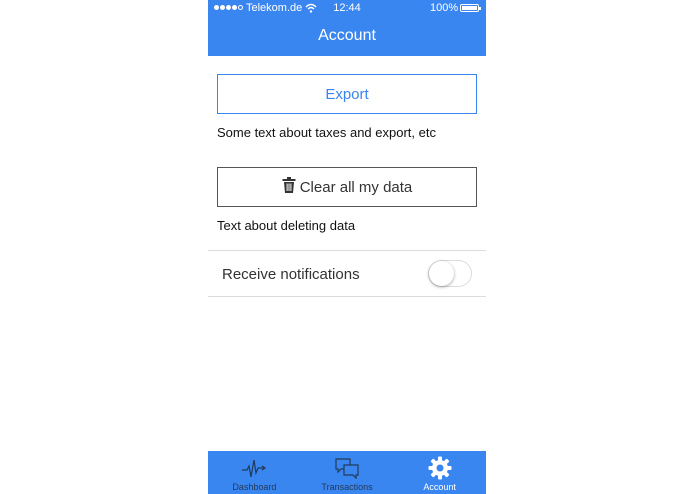 The image size is (695, 494). Describe the element at coordinates (347, 35) in the screenshot. I see `page-title: Account` at that location.